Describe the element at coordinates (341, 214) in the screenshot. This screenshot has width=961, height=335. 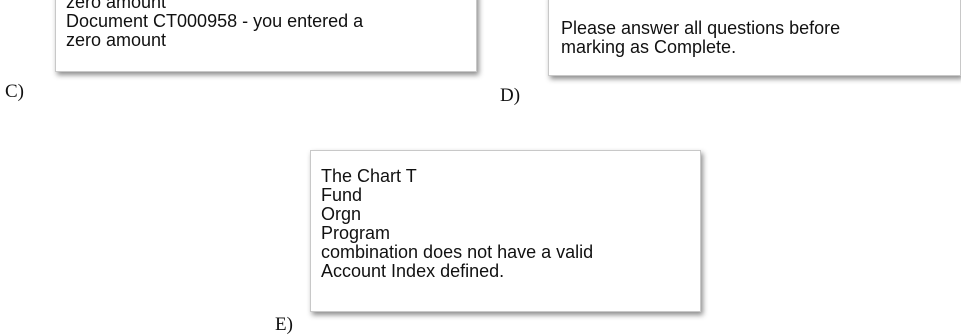
I see `tooltip-line: Orgn` at that location.